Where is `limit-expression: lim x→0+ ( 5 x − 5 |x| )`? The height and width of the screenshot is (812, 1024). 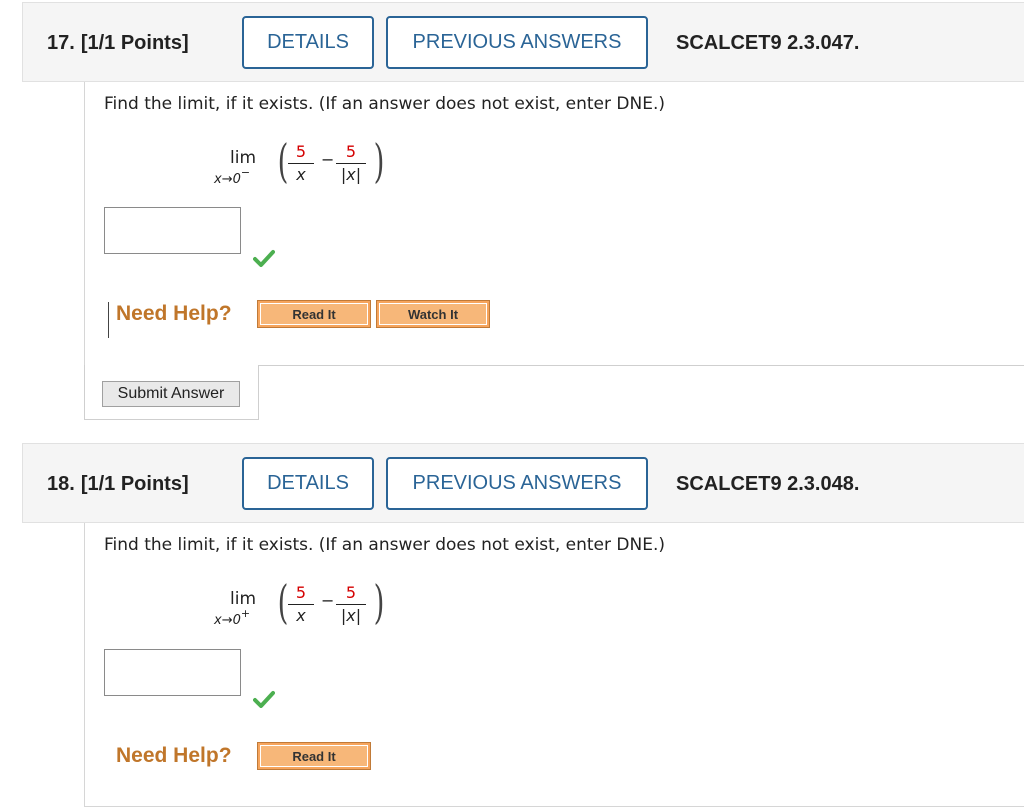 limit-expression: lim x→0+ ( 5 x − 5 |x| ) is located at coordinates (310, 608).